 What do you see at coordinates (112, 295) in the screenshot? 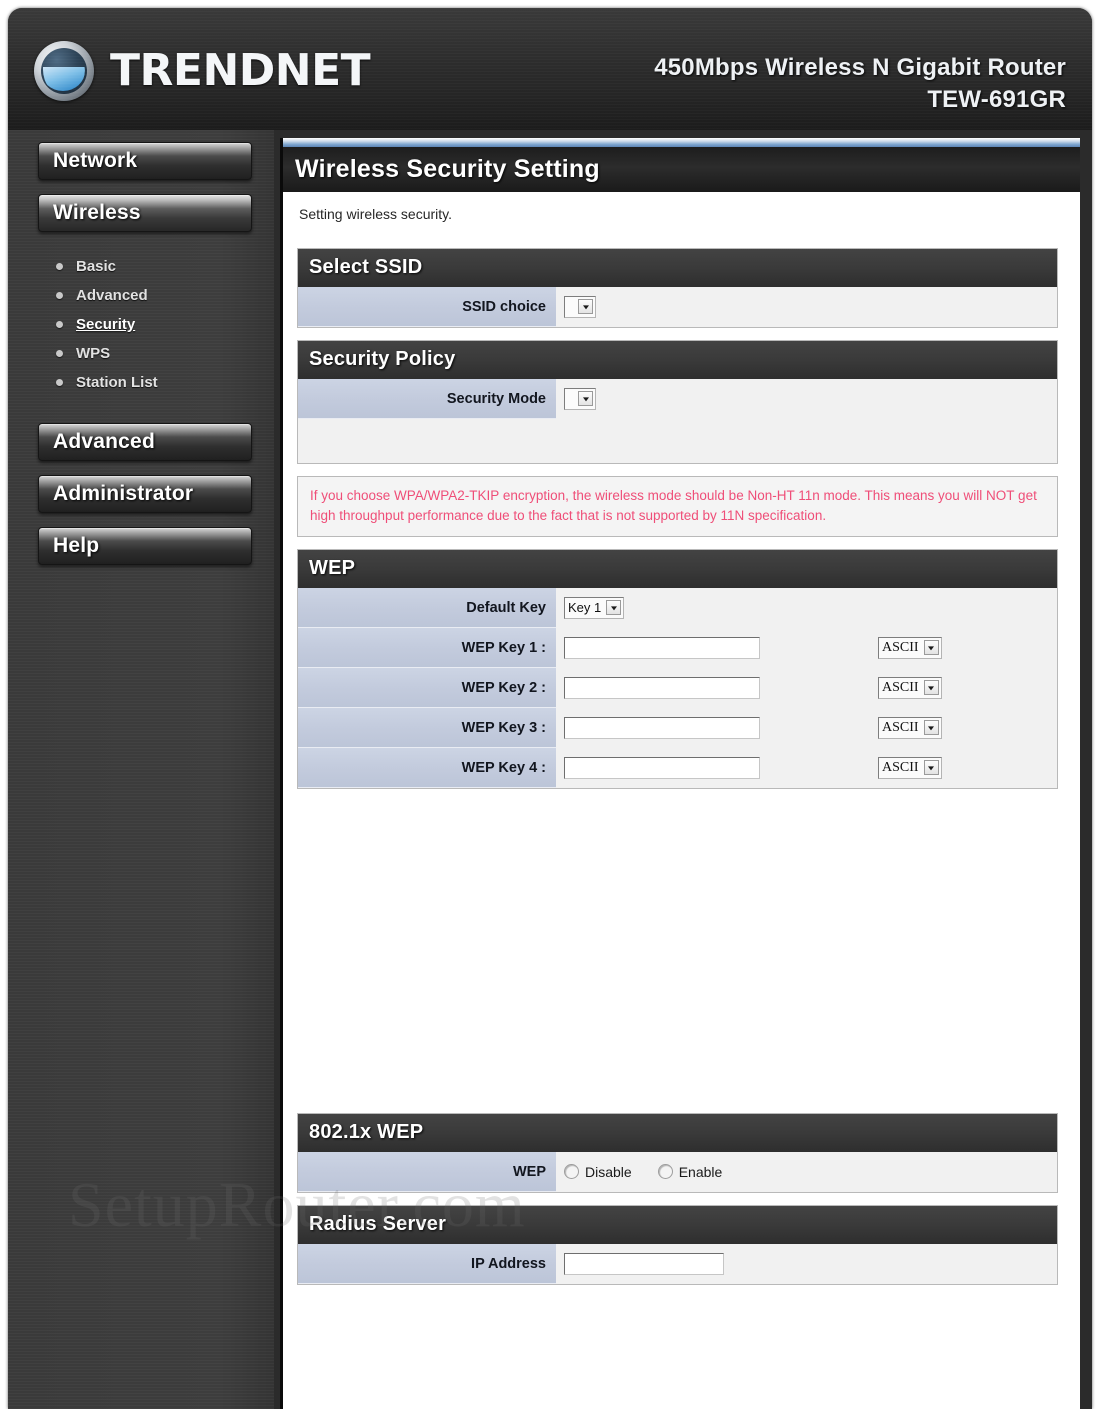
I see `sidebar-subitem-advanced-label: Advanced` at bounding box center [112, 295].